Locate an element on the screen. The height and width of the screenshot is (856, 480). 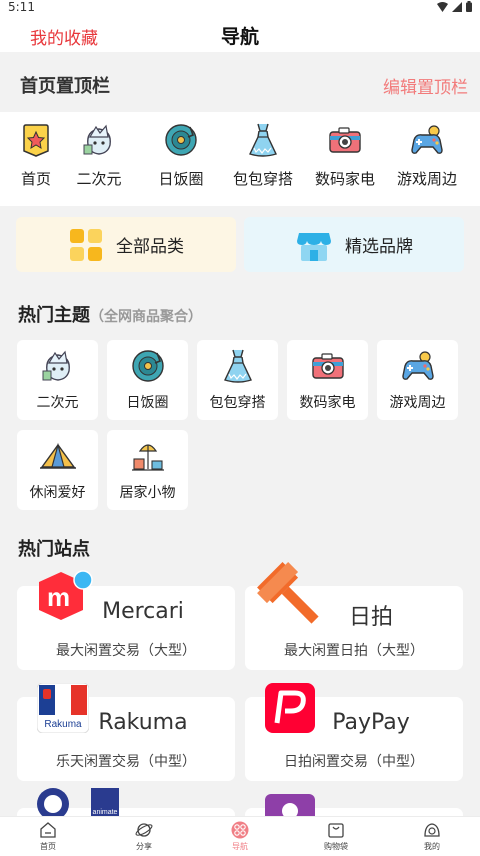
featured-brands-button: 精选品牌 is located at coordinates (354, 244).